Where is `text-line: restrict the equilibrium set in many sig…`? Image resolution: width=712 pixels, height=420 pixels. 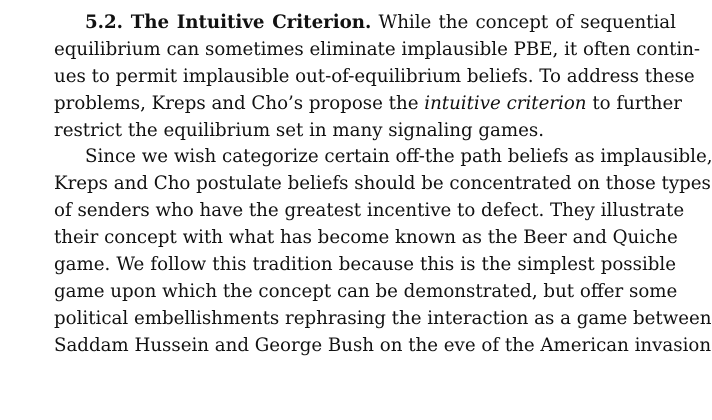
text-line: restrict the equilibrium set in many sig… is located at coordinates (299, 130).